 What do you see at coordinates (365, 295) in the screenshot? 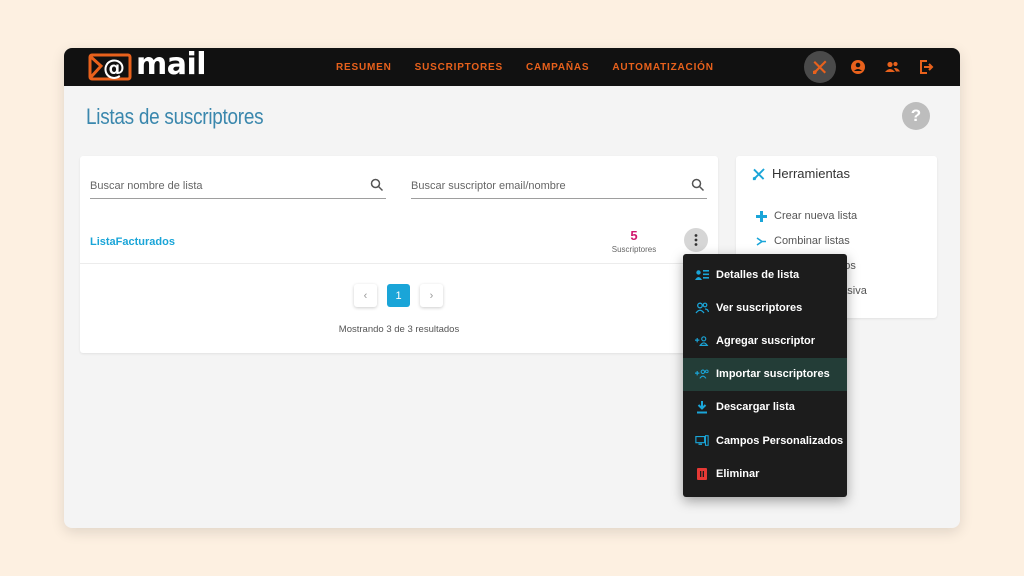
I see `prev-page-button: ‹` at bounding box center [365, 295].